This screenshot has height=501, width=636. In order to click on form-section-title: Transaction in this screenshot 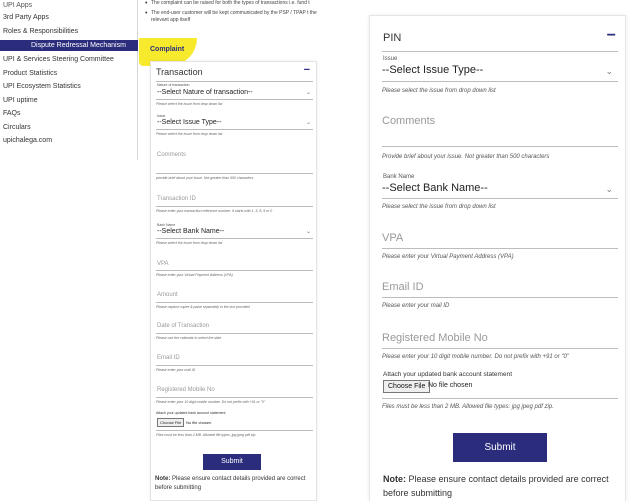, I will do `click(179, 72)`.